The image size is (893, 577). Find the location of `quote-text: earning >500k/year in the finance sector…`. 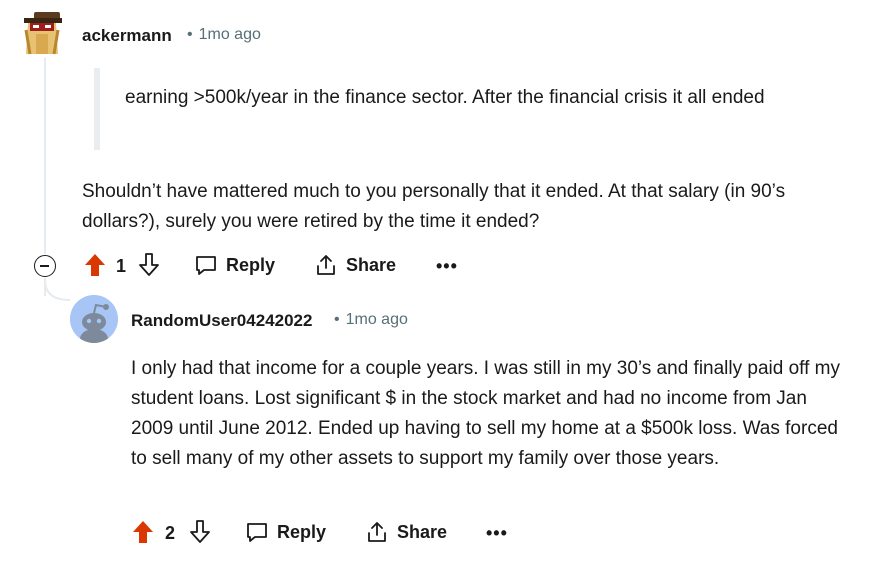

quote-text: earning >500k/year in the finance sector… is located at coordinates (445, 97).